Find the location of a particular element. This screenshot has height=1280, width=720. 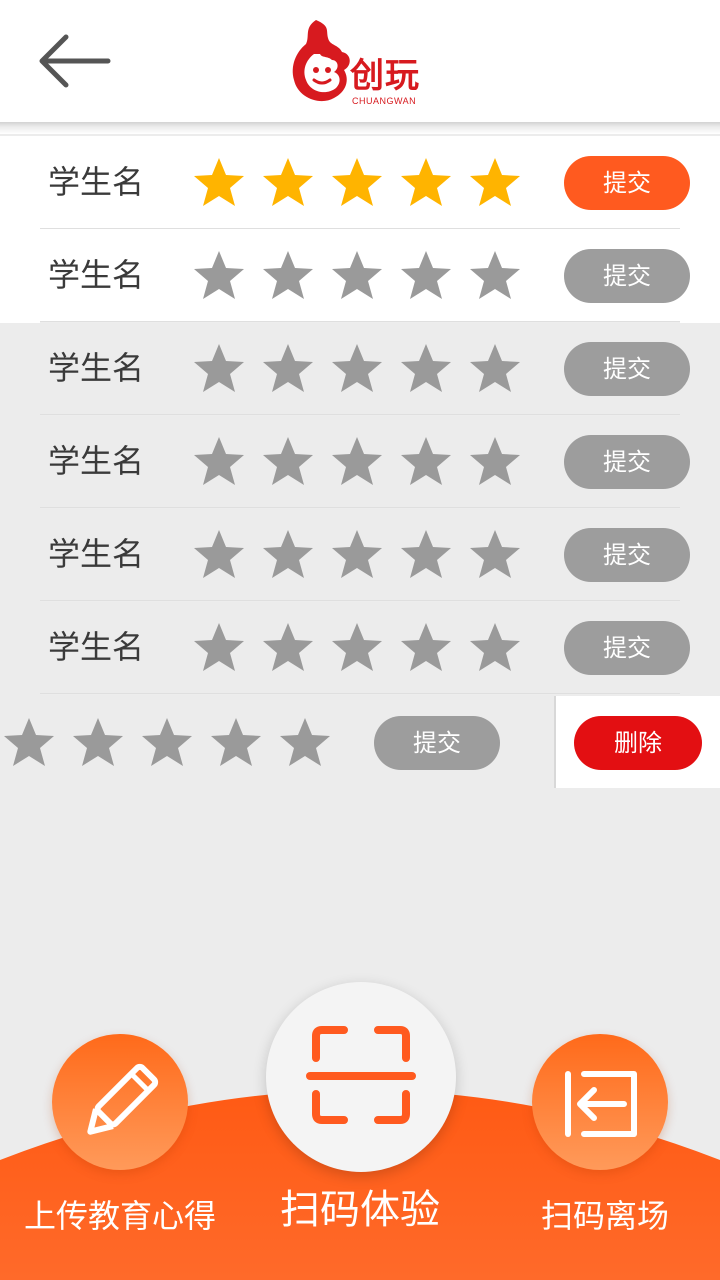

logo-subtext: CHUANGWAN is located at coordinates (384, 101).